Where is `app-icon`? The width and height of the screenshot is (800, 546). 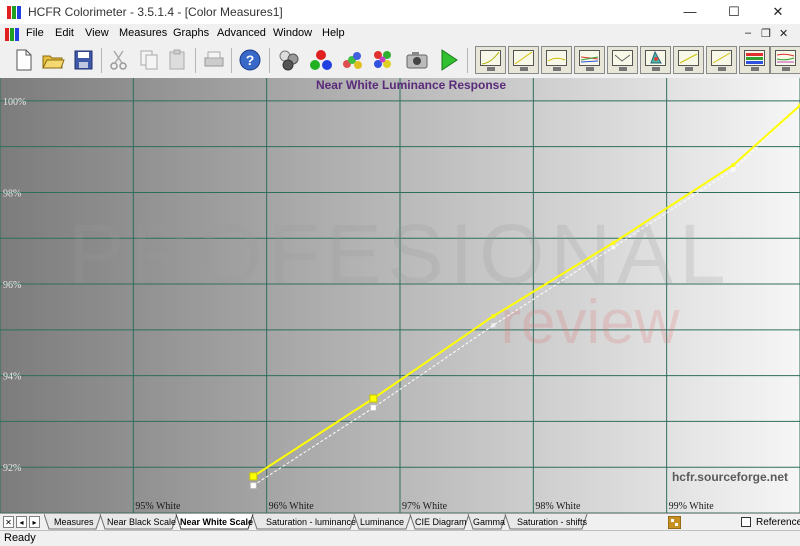
app-icon is located at coordinates (14, 12).